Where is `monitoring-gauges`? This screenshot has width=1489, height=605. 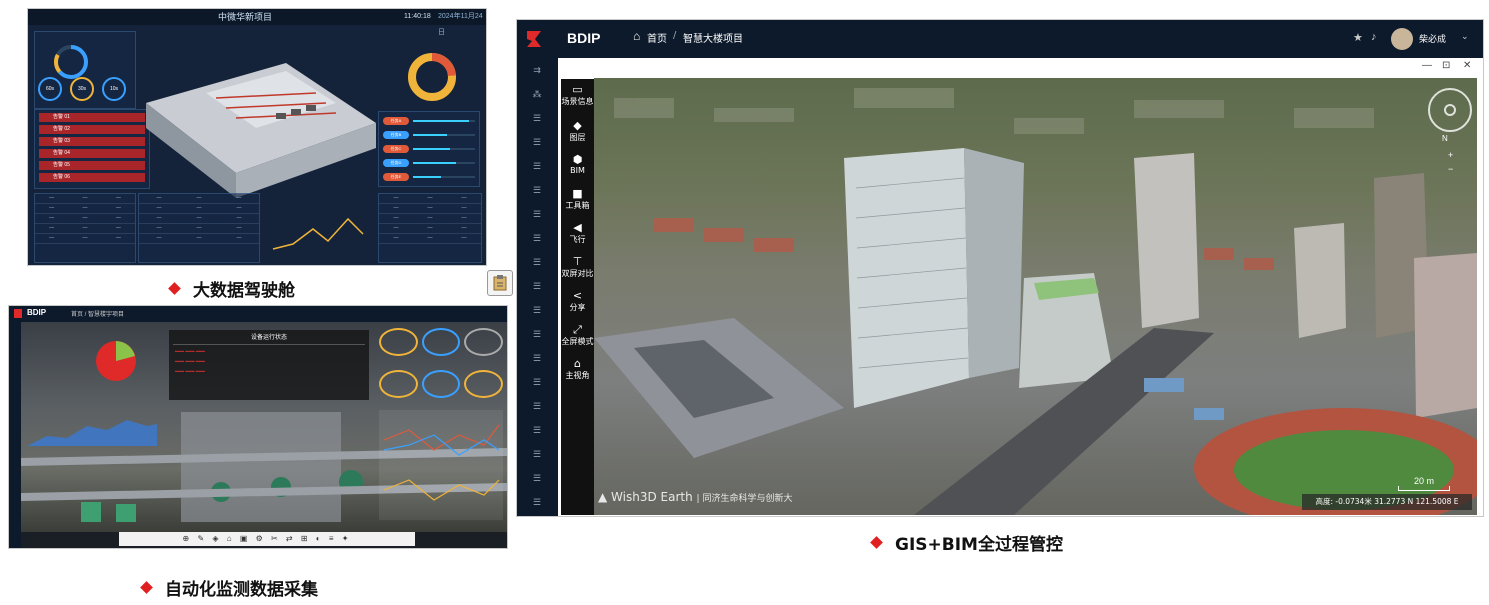
monitoring-gauges is located at coordinates (441, 368).